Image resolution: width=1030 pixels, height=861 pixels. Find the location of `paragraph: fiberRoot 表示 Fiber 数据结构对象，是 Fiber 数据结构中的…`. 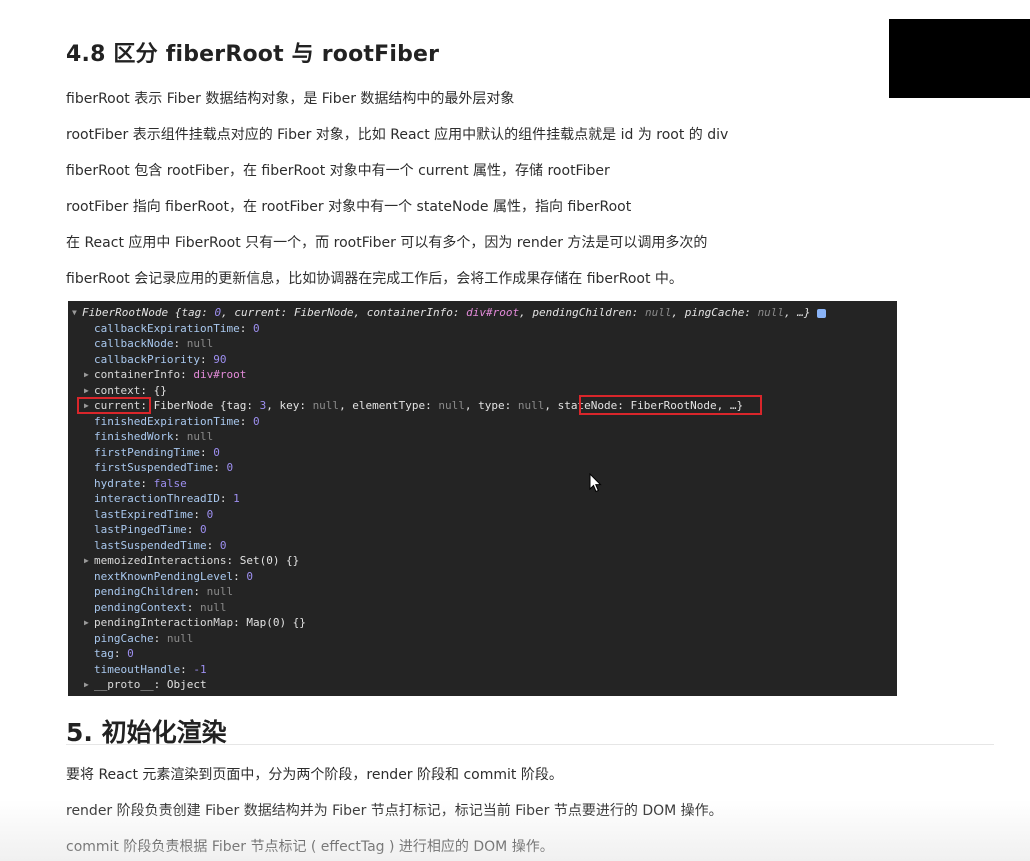

paragraph: fiberRoot 表示 Fiber 数据结构对象，是 Fiber 数据结构中的… is located at coordinates (290, 99).